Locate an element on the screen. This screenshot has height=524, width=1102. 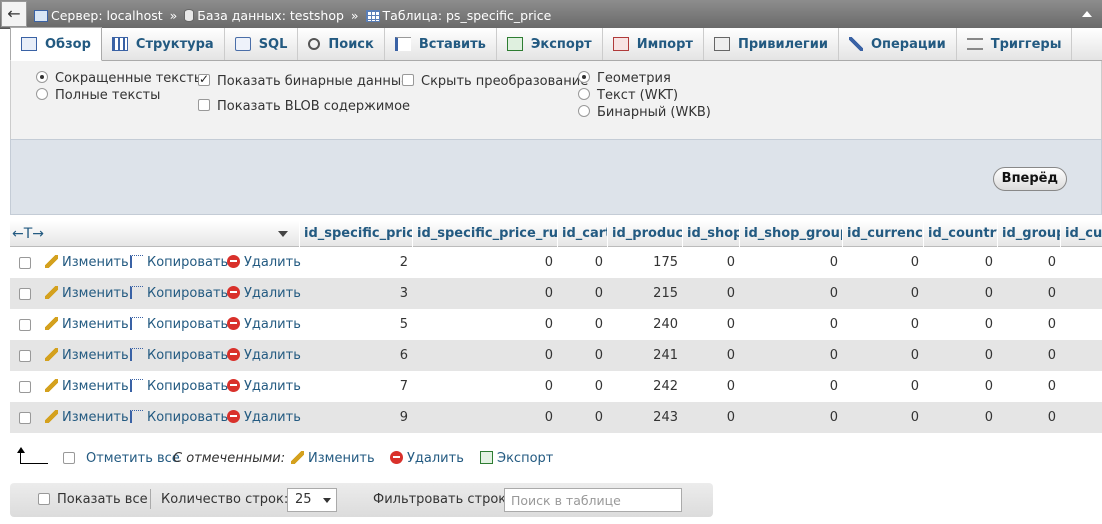
tab-sql: SQL is located at coordinates (262, 44).